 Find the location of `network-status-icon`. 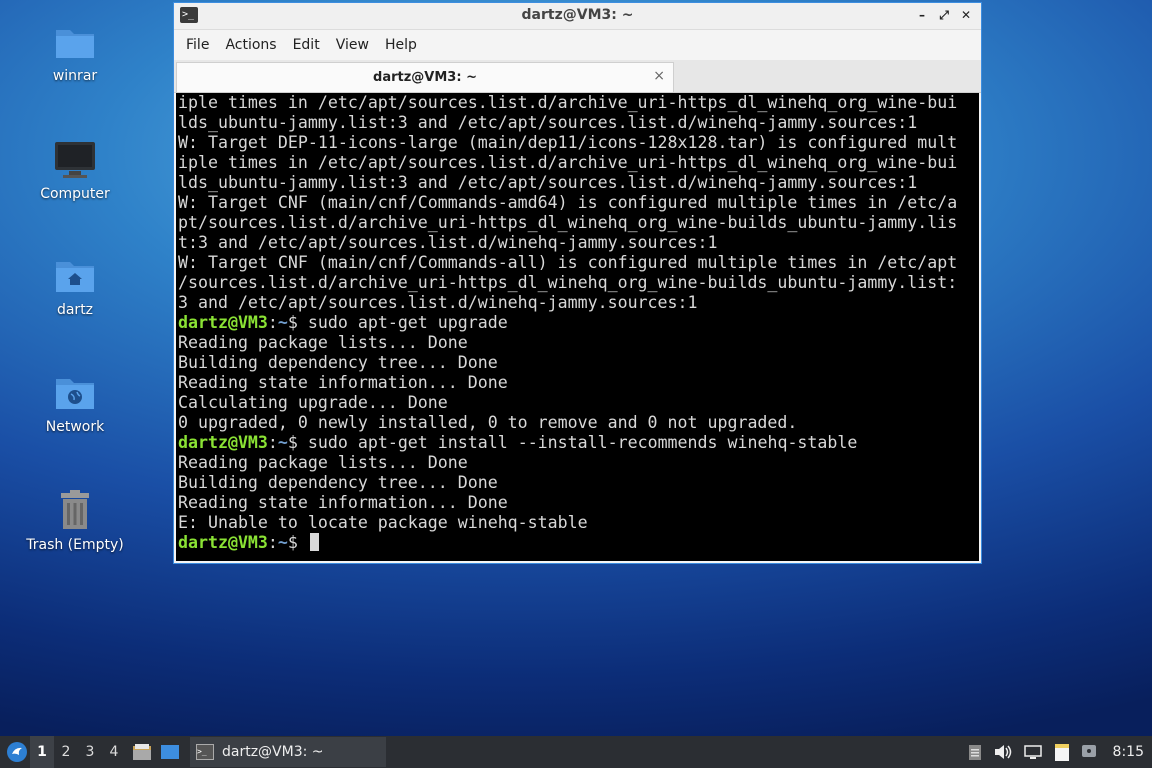

network-status-icon is located at coordinates (1033, 752).